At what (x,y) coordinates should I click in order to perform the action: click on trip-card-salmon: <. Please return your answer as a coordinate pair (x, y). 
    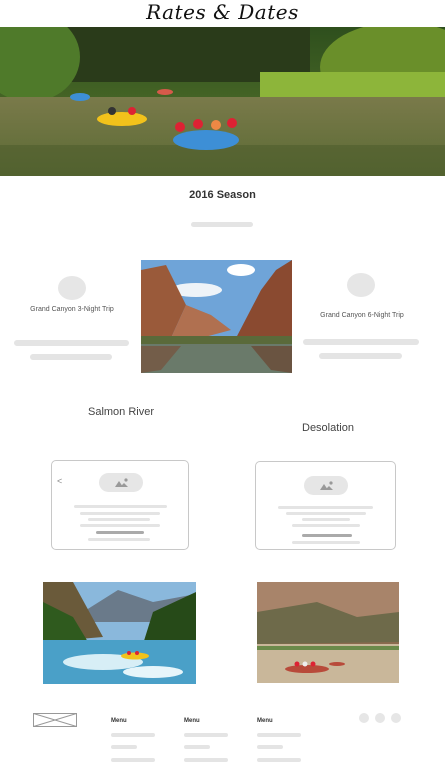
    Looking at the image, I should click on (120, 505).